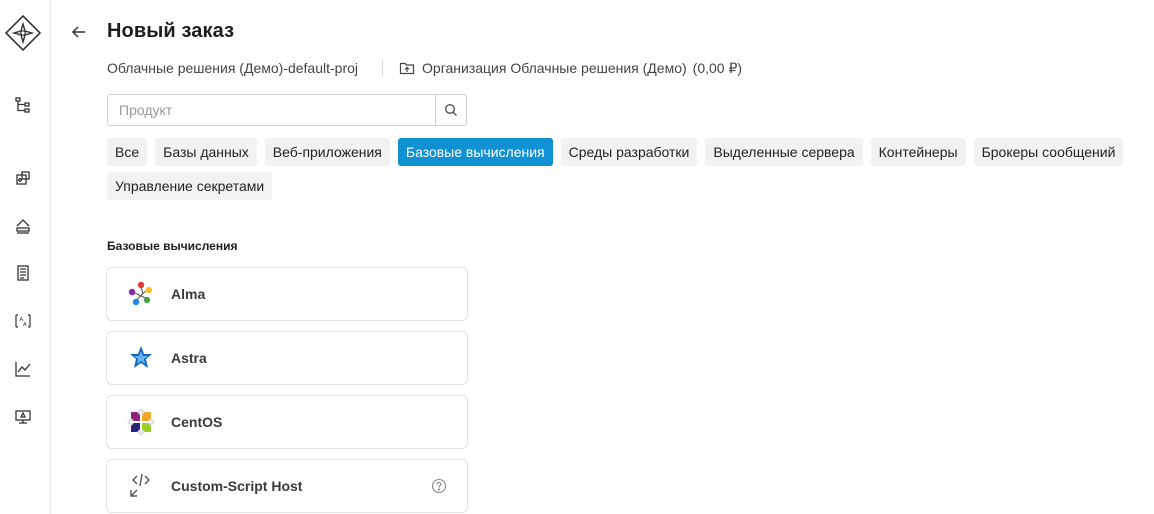  Describe the element at coordinates (23, 105) in the screenshot. I see `hierarchy-icon` at that location.